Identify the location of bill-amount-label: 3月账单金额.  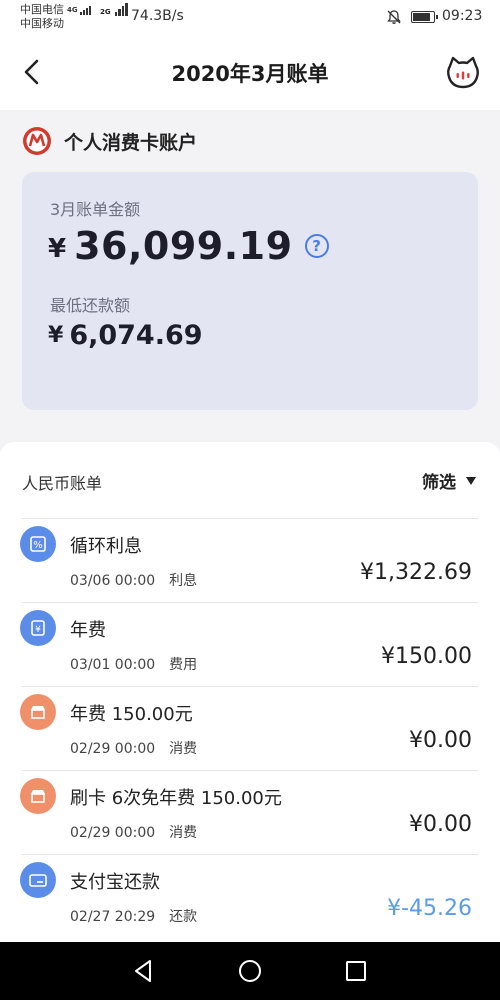
(95, 209).